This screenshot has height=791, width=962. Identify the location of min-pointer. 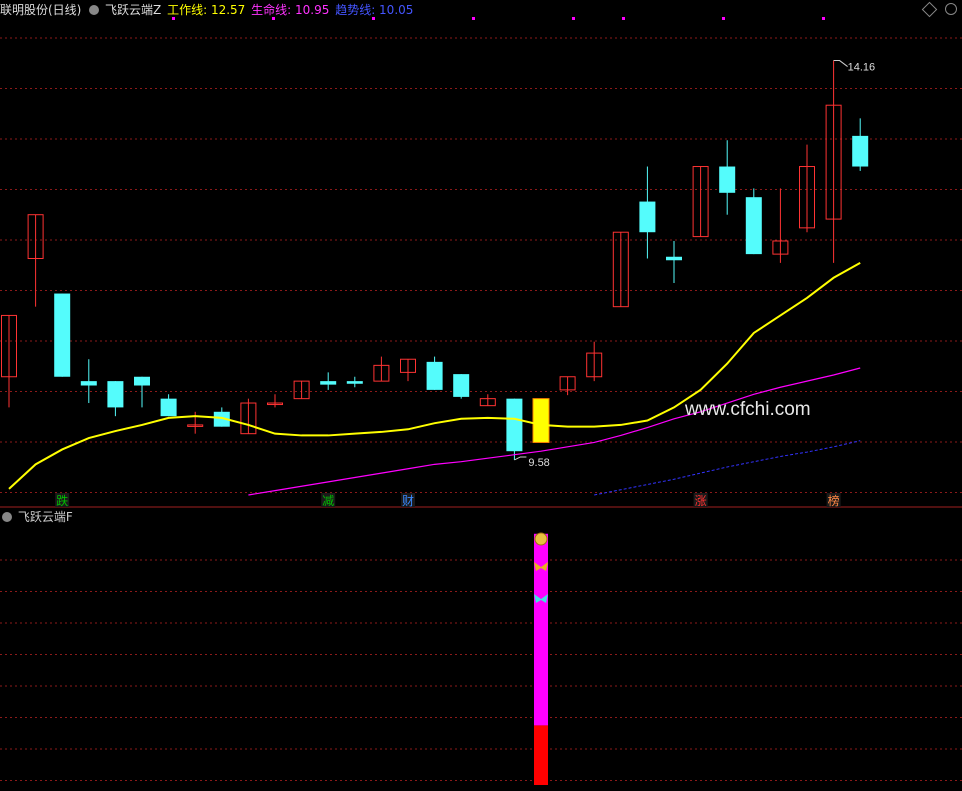
(520, 458).